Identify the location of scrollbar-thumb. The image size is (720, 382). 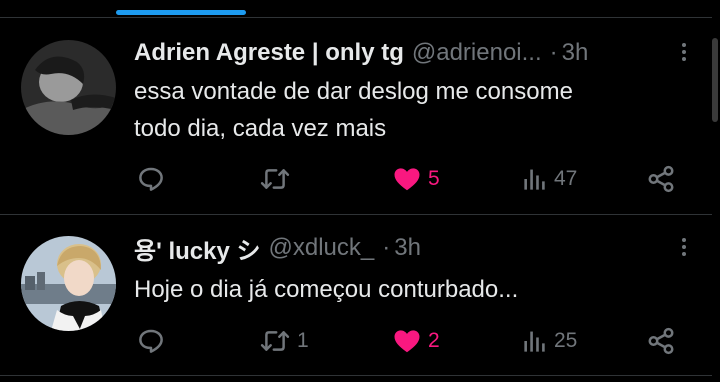
(715, 80).